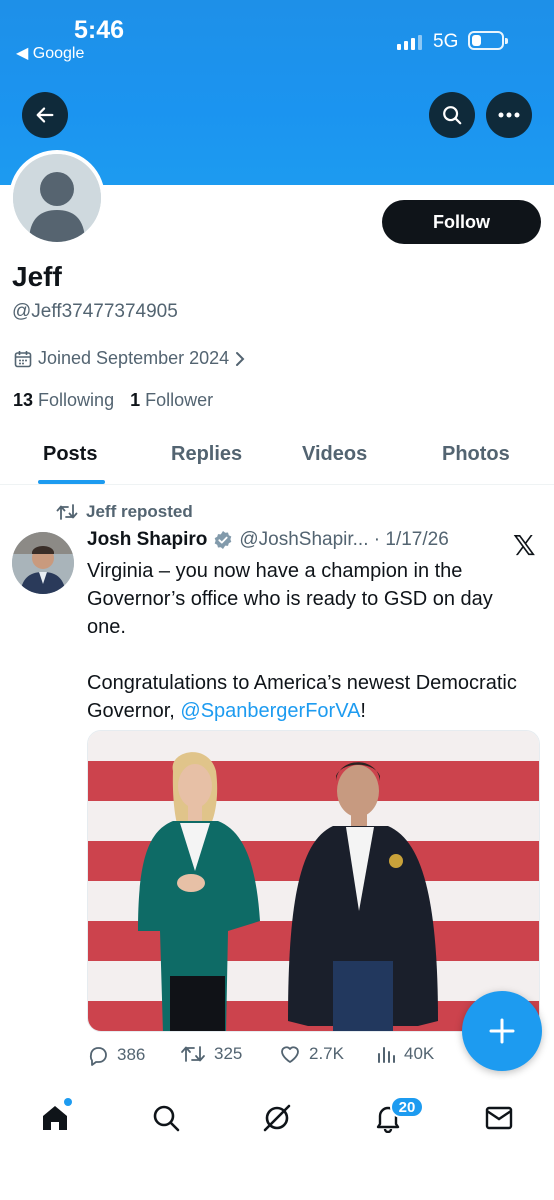 The image size is (554, 1200). Describe the element at coordinates (23, 400) in the screenshot. I see `following-count: 13` at that location.